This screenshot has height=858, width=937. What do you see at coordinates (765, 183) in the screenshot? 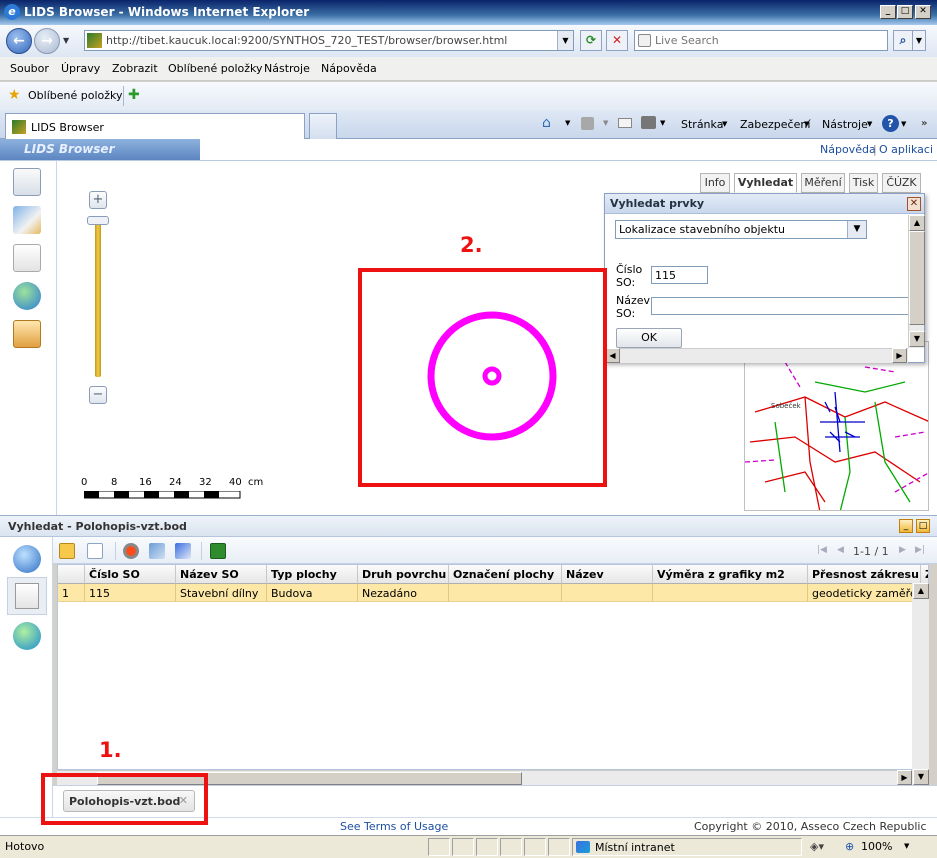
I see `tab-search: Vyhledat` at bounding box center [765, 183].